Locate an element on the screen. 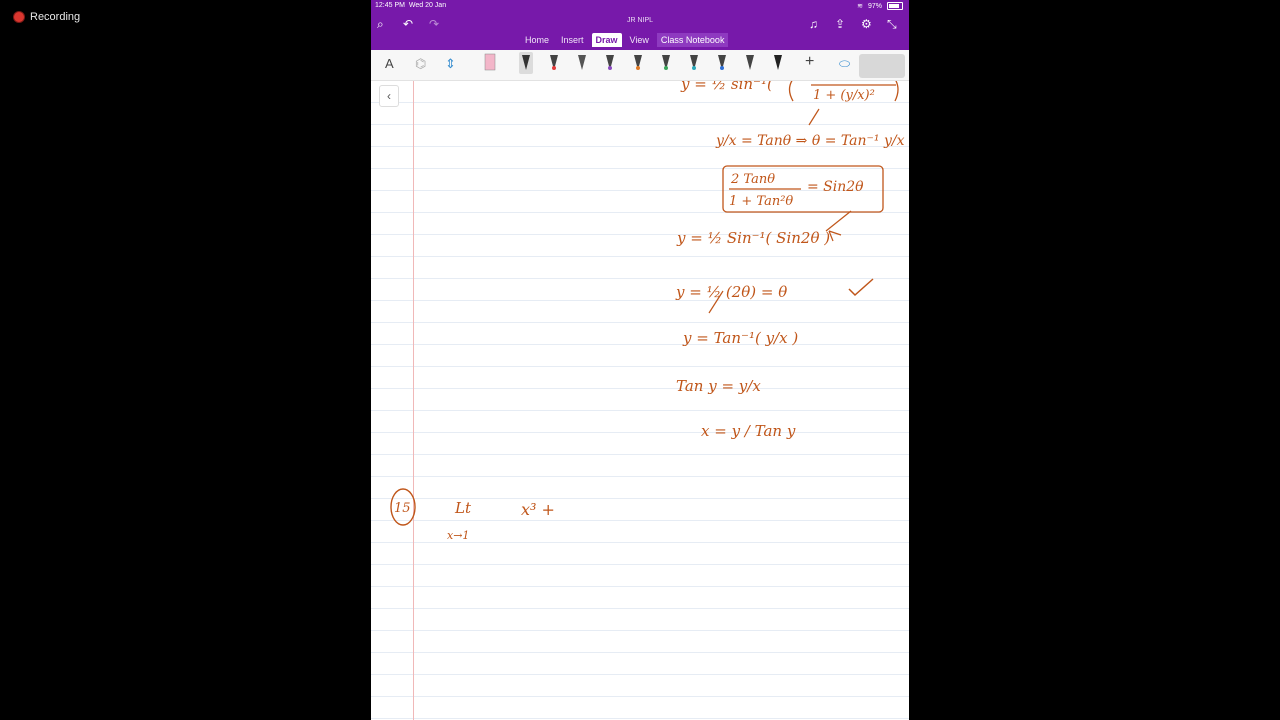  pen-teal is located at coordinates (694, 63).